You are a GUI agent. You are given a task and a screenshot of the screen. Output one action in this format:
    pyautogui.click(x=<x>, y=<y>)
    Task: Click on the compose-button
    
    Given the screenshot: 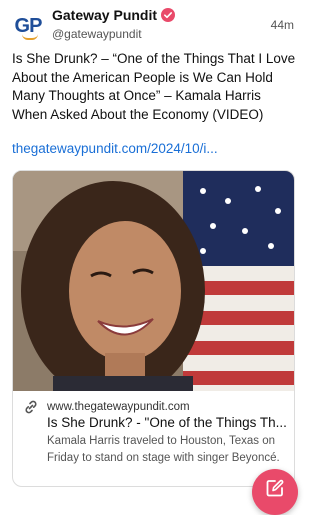 What is the action you would take?
    pyautogui.click(x=275, y=492)
    